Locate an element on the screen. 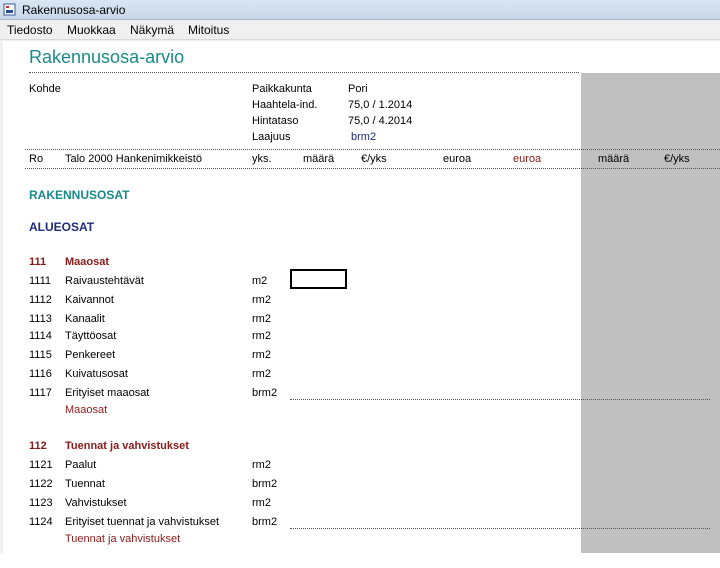  menu-bar: Tiedosto Muokkaa Näkymä Mitoitus is located at coordinates (360, 30).